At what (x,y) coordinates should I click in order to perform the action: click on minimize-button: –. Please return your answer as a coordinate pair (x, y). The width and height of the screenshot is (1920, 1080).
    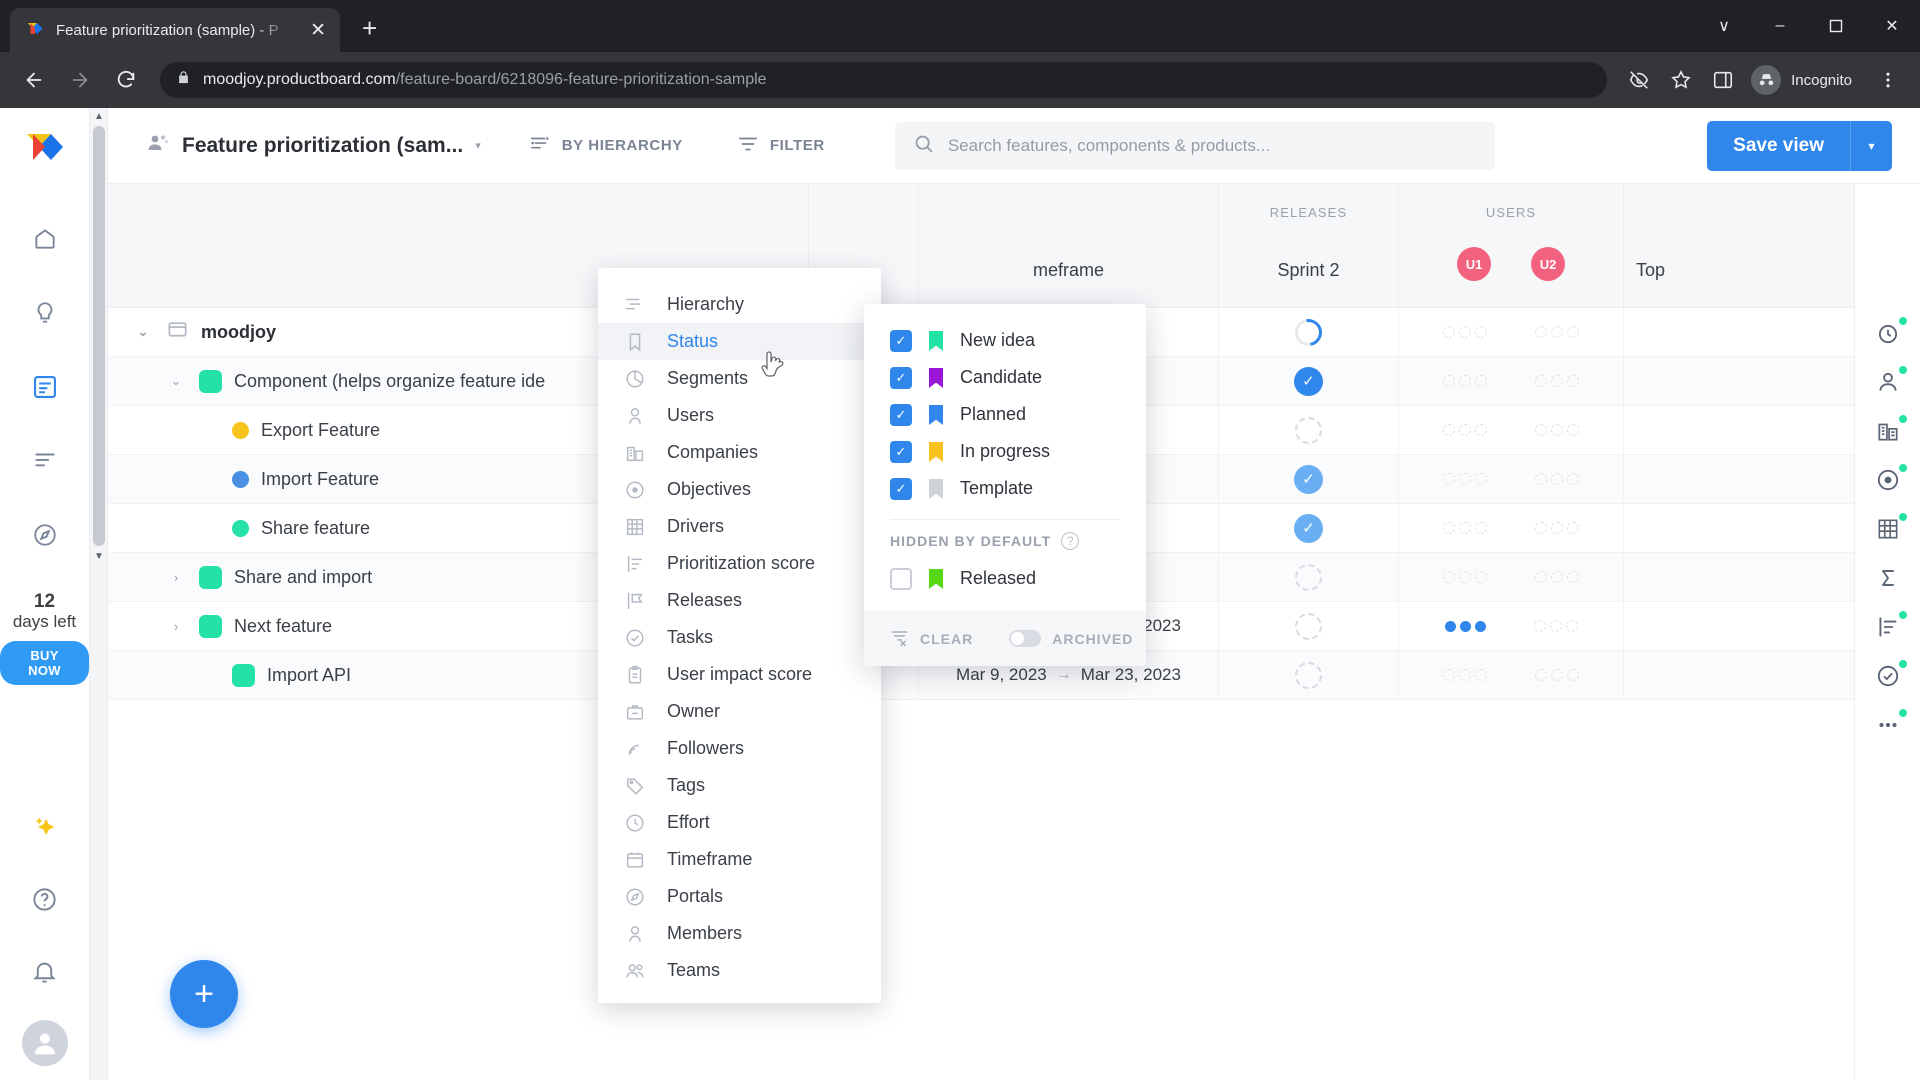
    Looking at the image, I should click on (1780, 26).